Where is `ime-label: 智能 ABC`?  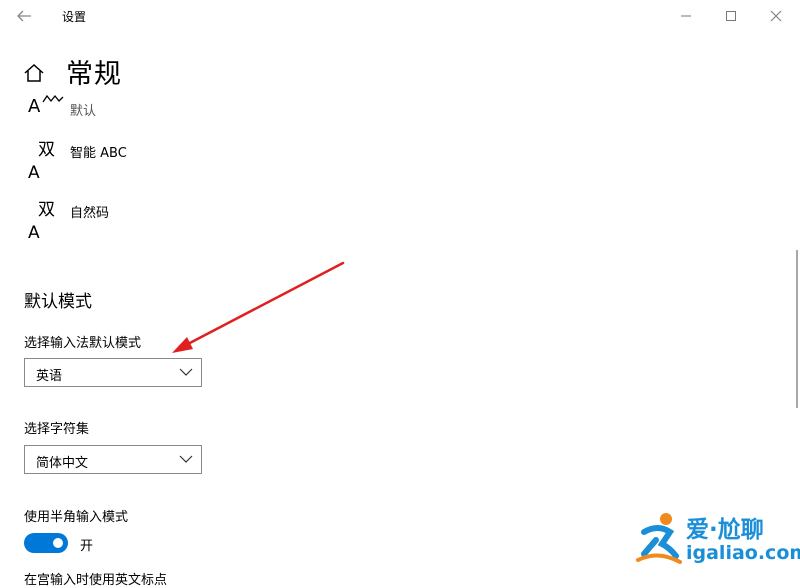 ime-label: 智能 ABC is located at coordinates (98, 153).